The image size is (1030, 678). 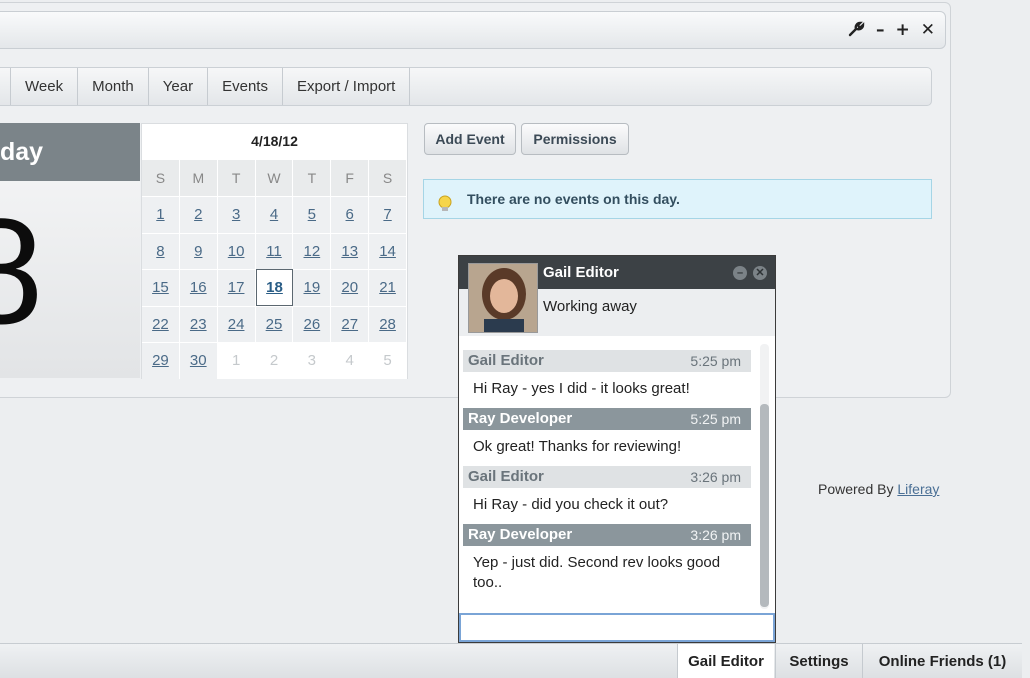 What do you see at coordinates (347, 86) in the screenshot?
I see `tab-export-import: Export / Import` at bounding box center [347, 86].